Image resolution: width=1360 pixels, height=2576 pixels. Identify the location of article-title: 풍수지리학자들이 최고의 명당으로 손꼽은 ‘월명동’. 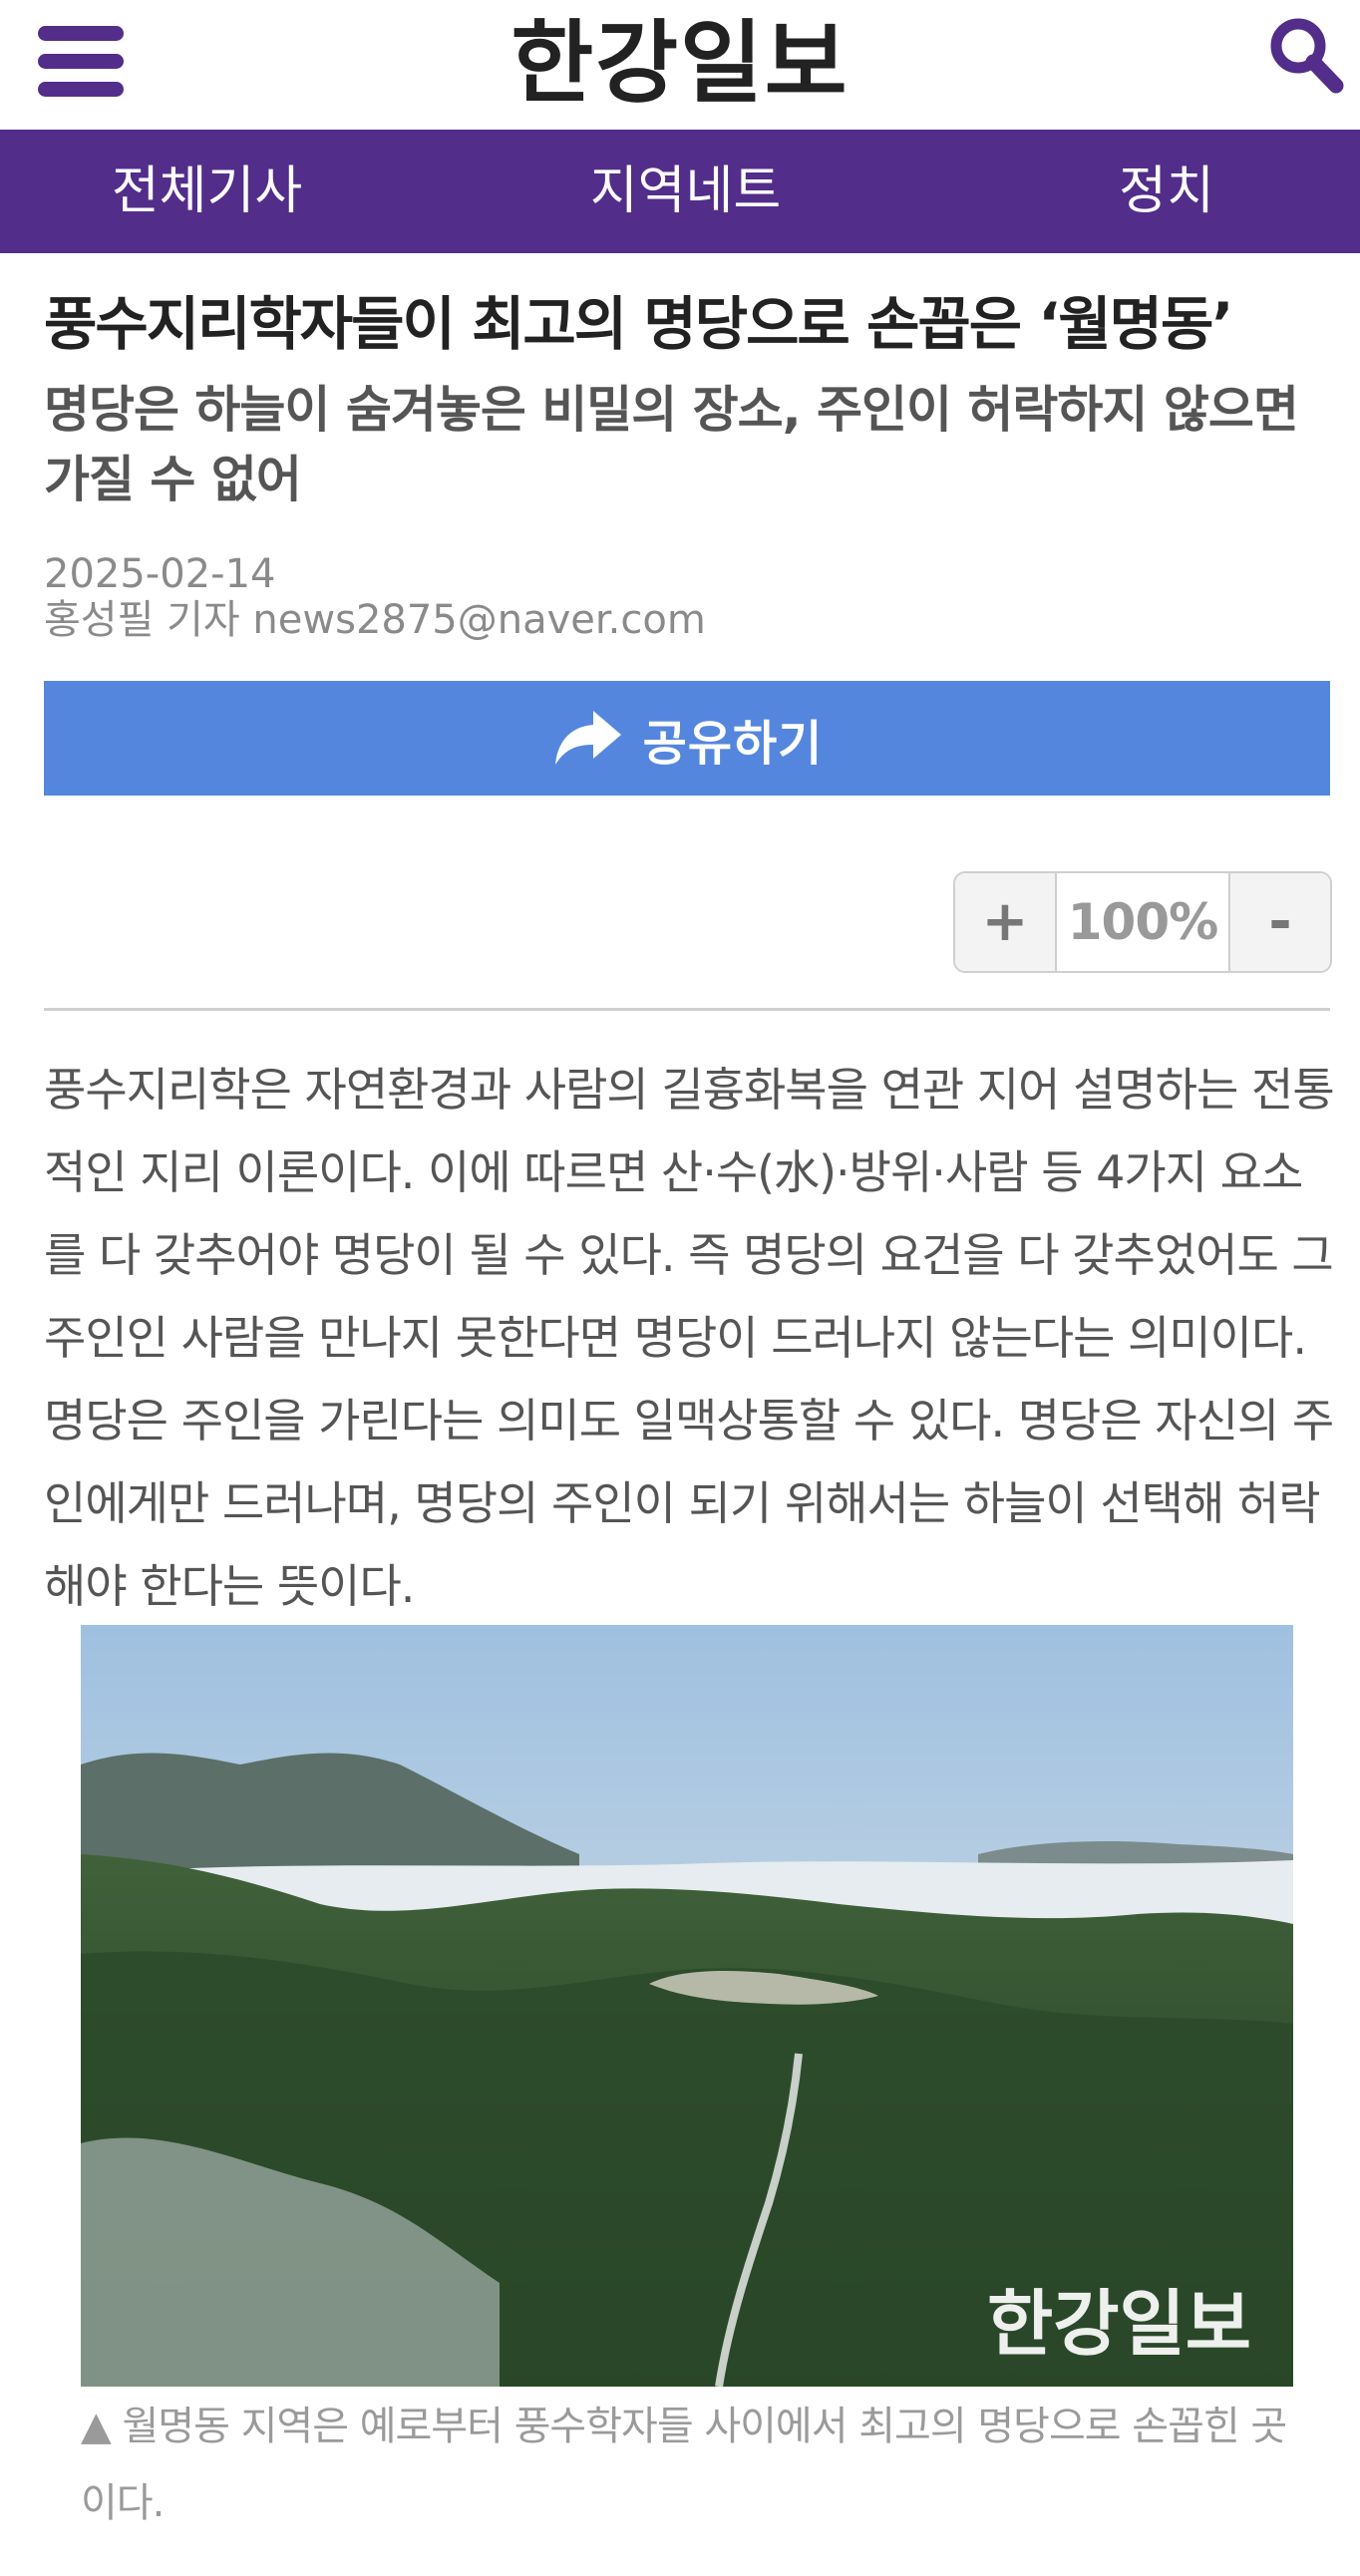
(638, 324).